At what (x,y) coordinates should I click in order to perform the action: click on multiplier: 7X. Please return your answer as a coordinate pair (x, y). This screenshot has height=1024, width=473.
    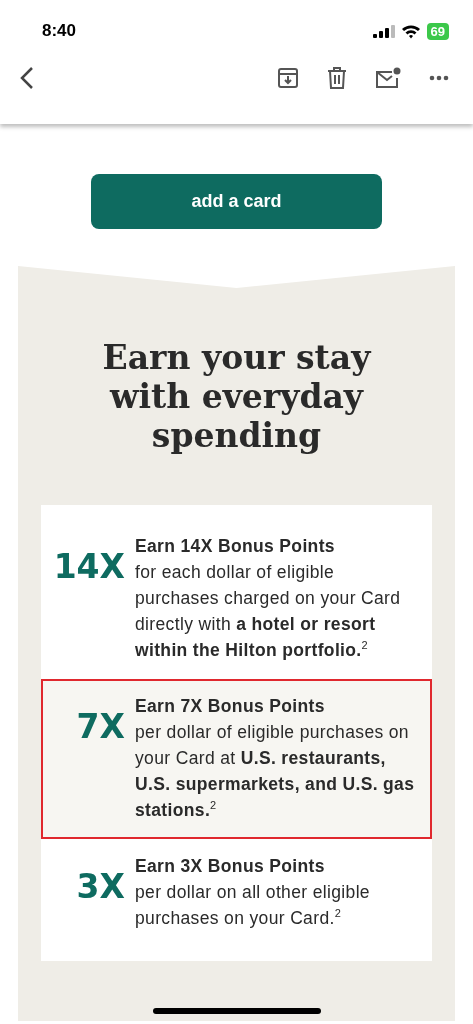
    Looking at the image, I should click on (100, 727).